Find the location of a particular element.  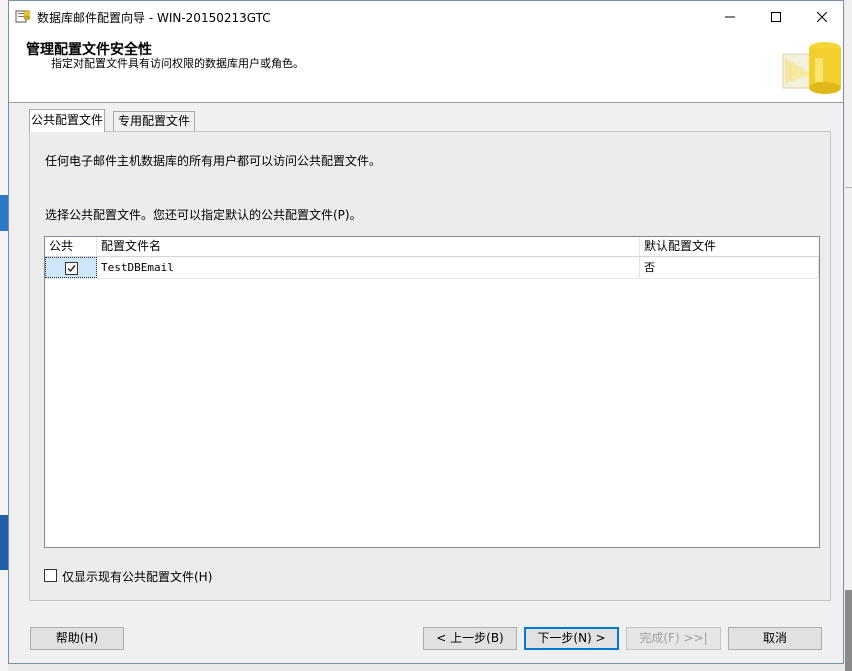

maximize-button is located at coordinates (776, 16).